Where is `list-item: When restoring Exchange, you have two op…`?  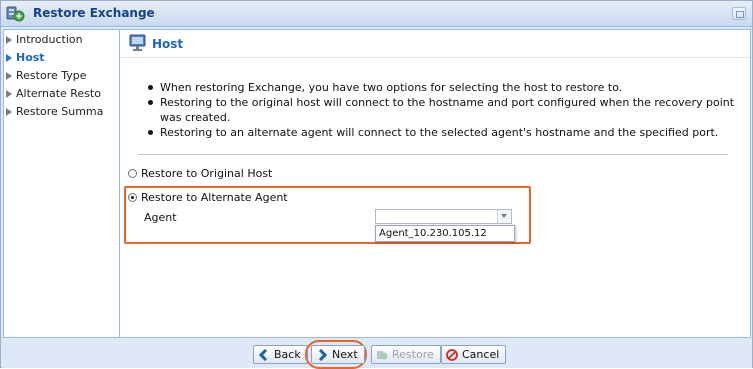
list-item: When restoring Exchange, you have two op… is located at coordinates (446, 87).